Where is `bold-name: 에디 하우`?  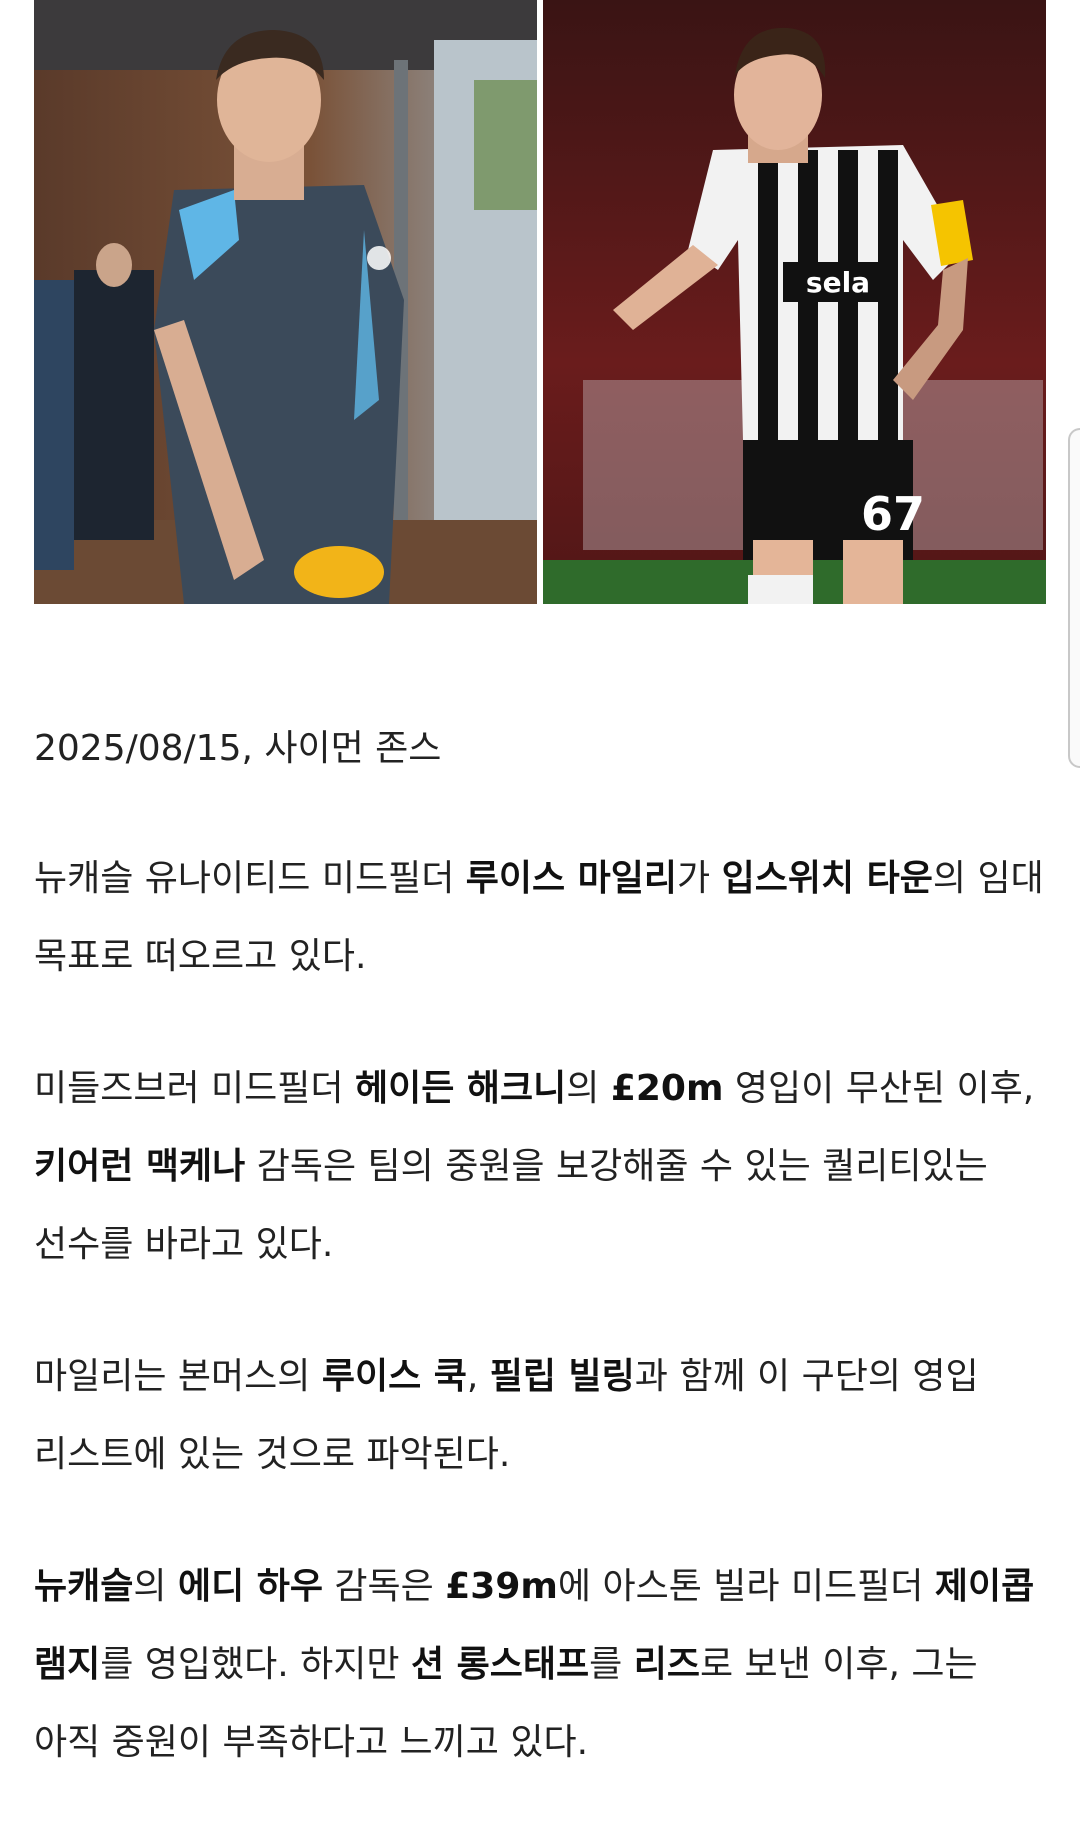
bold-name: 에디 하우 is located at coordinates (250, 1586).